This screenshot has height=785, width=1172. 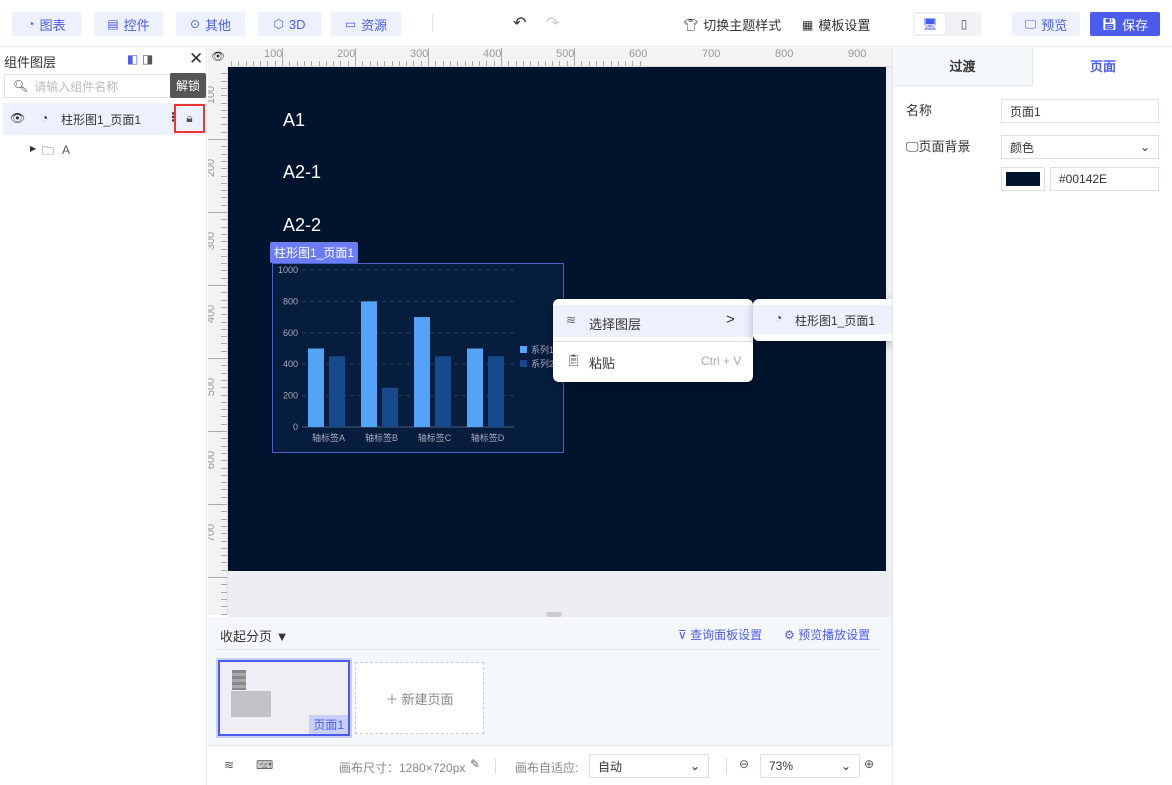 What do you see at coordinates (789, 635) in the screenshot?
I see `gear-icon: ⚙` at bounding box center [789, 635].